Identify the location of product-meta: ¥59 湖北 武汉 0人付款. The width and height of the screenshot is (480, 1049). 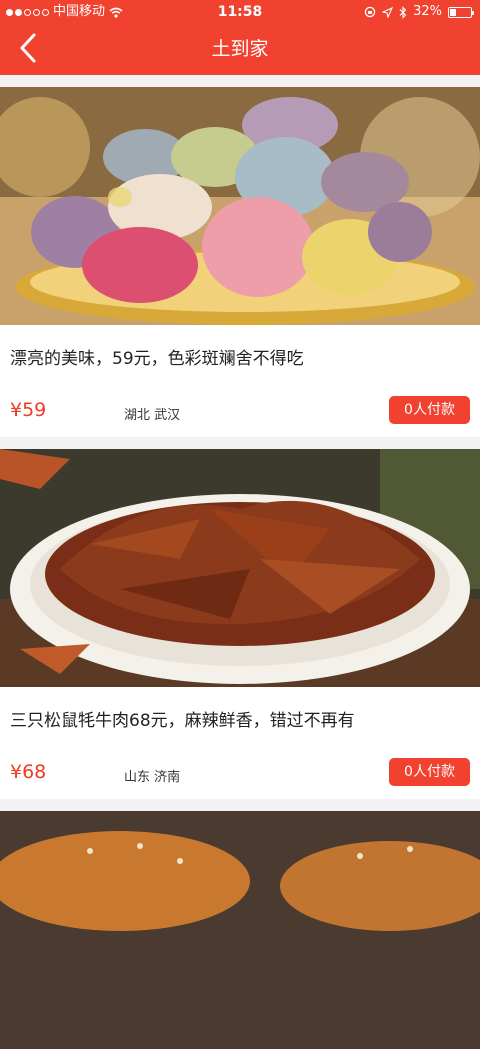
(240, 412).